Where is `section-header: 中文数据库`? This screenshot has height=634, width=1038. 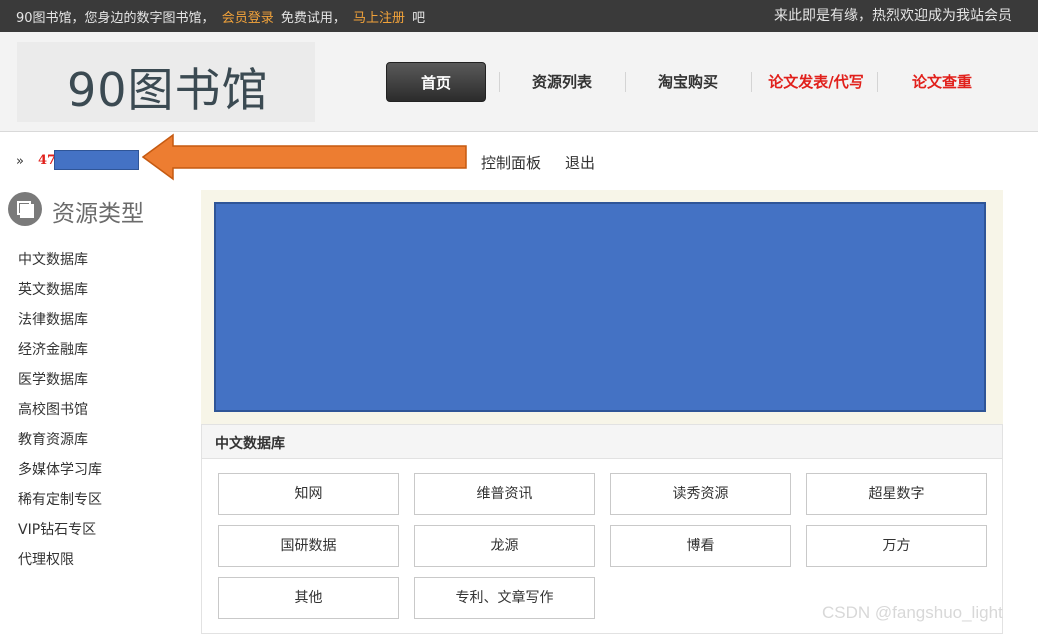
section-header: 中文数据库 is located at coordinates (602, 442).